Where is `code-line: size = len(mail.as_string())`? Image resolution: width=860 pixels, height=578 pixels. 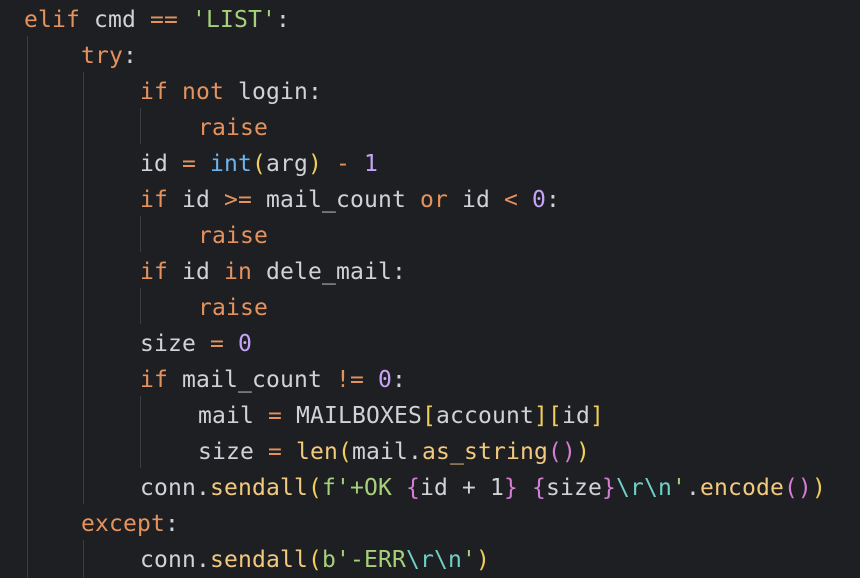
code-line: size = len(mail.as_string()) is located at coordinates (394, 452).